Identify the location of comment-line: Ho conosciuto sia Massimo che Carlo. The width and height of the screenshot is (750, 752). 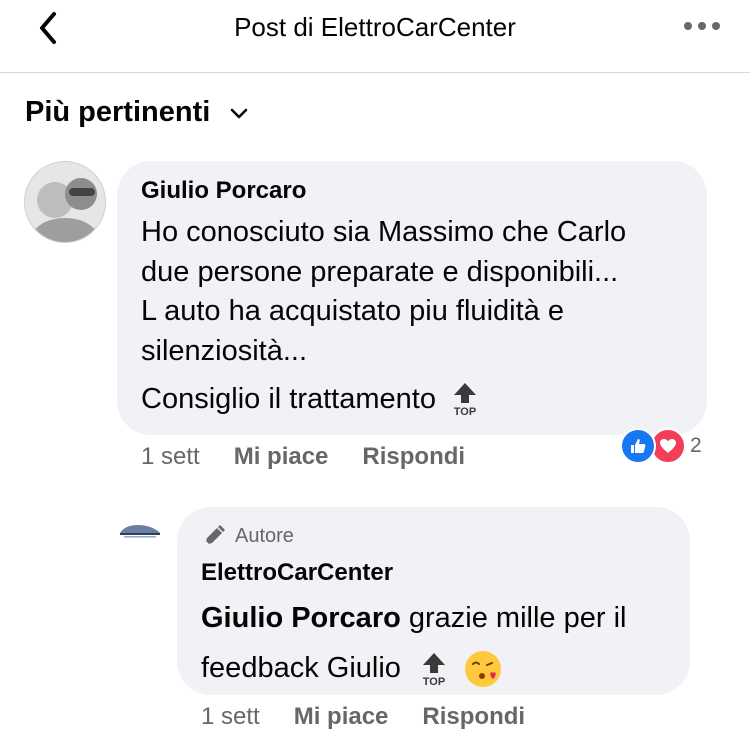
(384, 232).